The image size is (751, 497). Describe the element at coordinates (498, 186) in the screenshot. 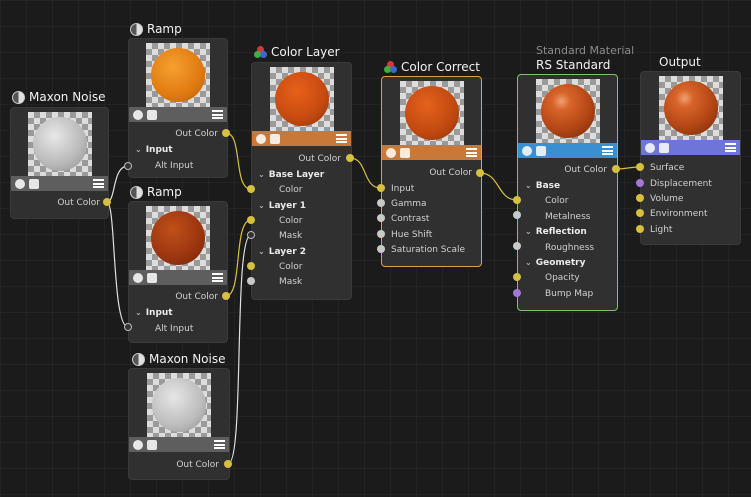

I see `wire-colorcorrect-to-rs` at that location.